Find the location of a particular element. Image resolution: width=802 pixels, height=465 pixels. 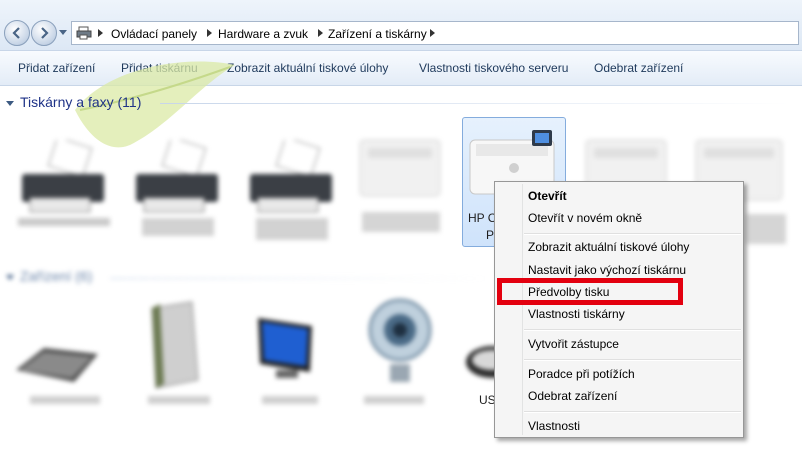

see-print-jobs-button: Zobrazit aktuální tiskové úlohy is located at coordinates (307, 68).